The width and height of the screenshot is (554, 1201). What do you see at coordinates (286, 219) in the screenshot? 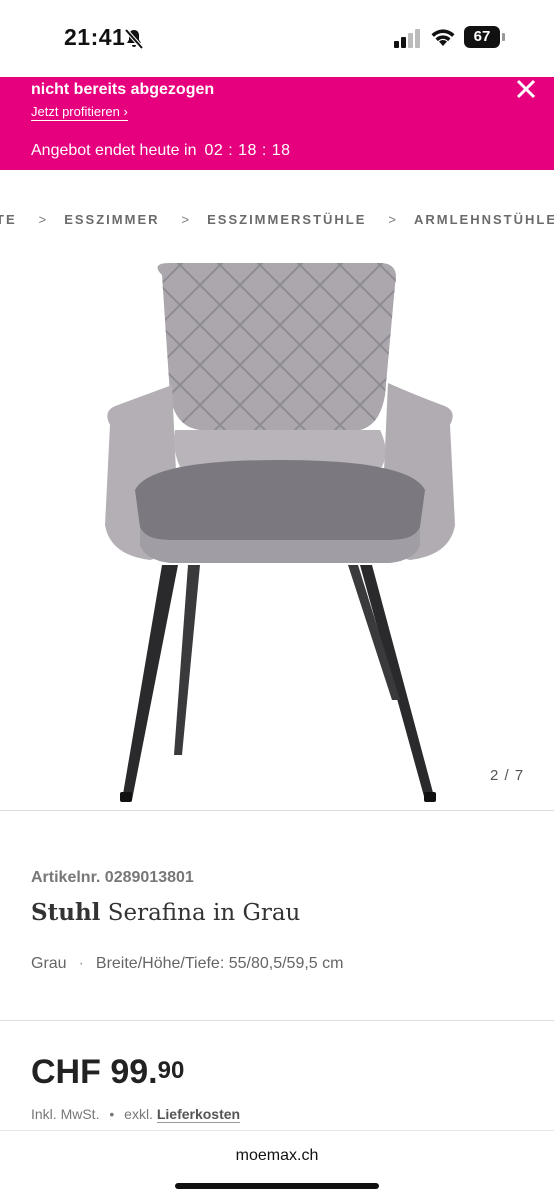
I see `breadcrumb-item-esszimmerstuehle: ESSZIMMERSTÜHLE` at bounding box center [286, 219].